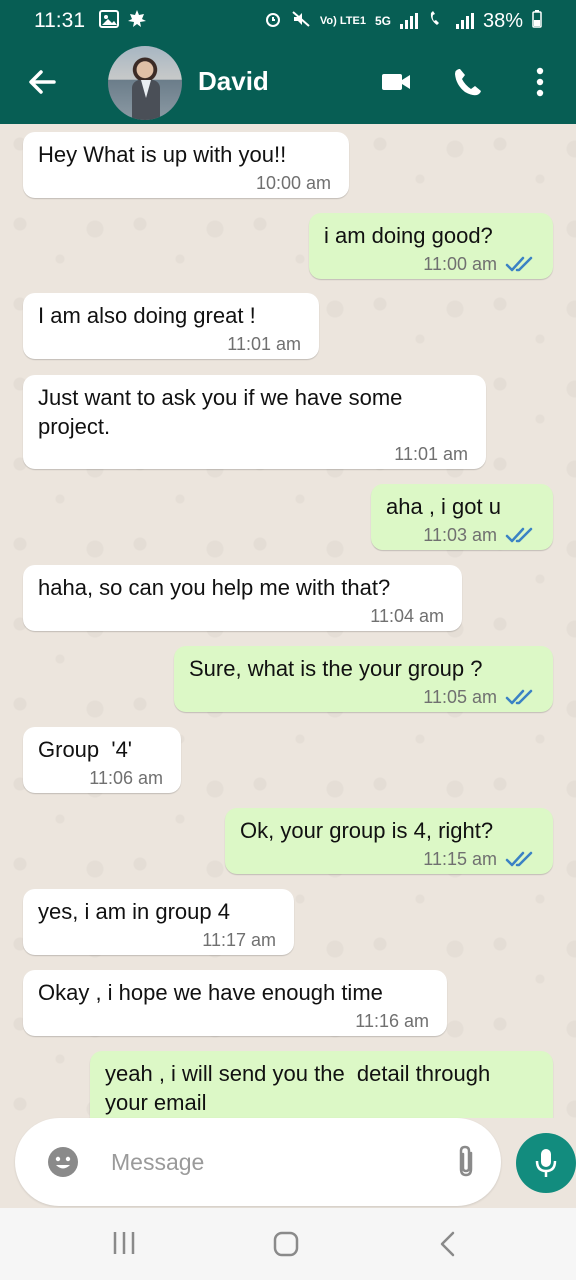  I want to click on video-call-icon, so click(396, 82).